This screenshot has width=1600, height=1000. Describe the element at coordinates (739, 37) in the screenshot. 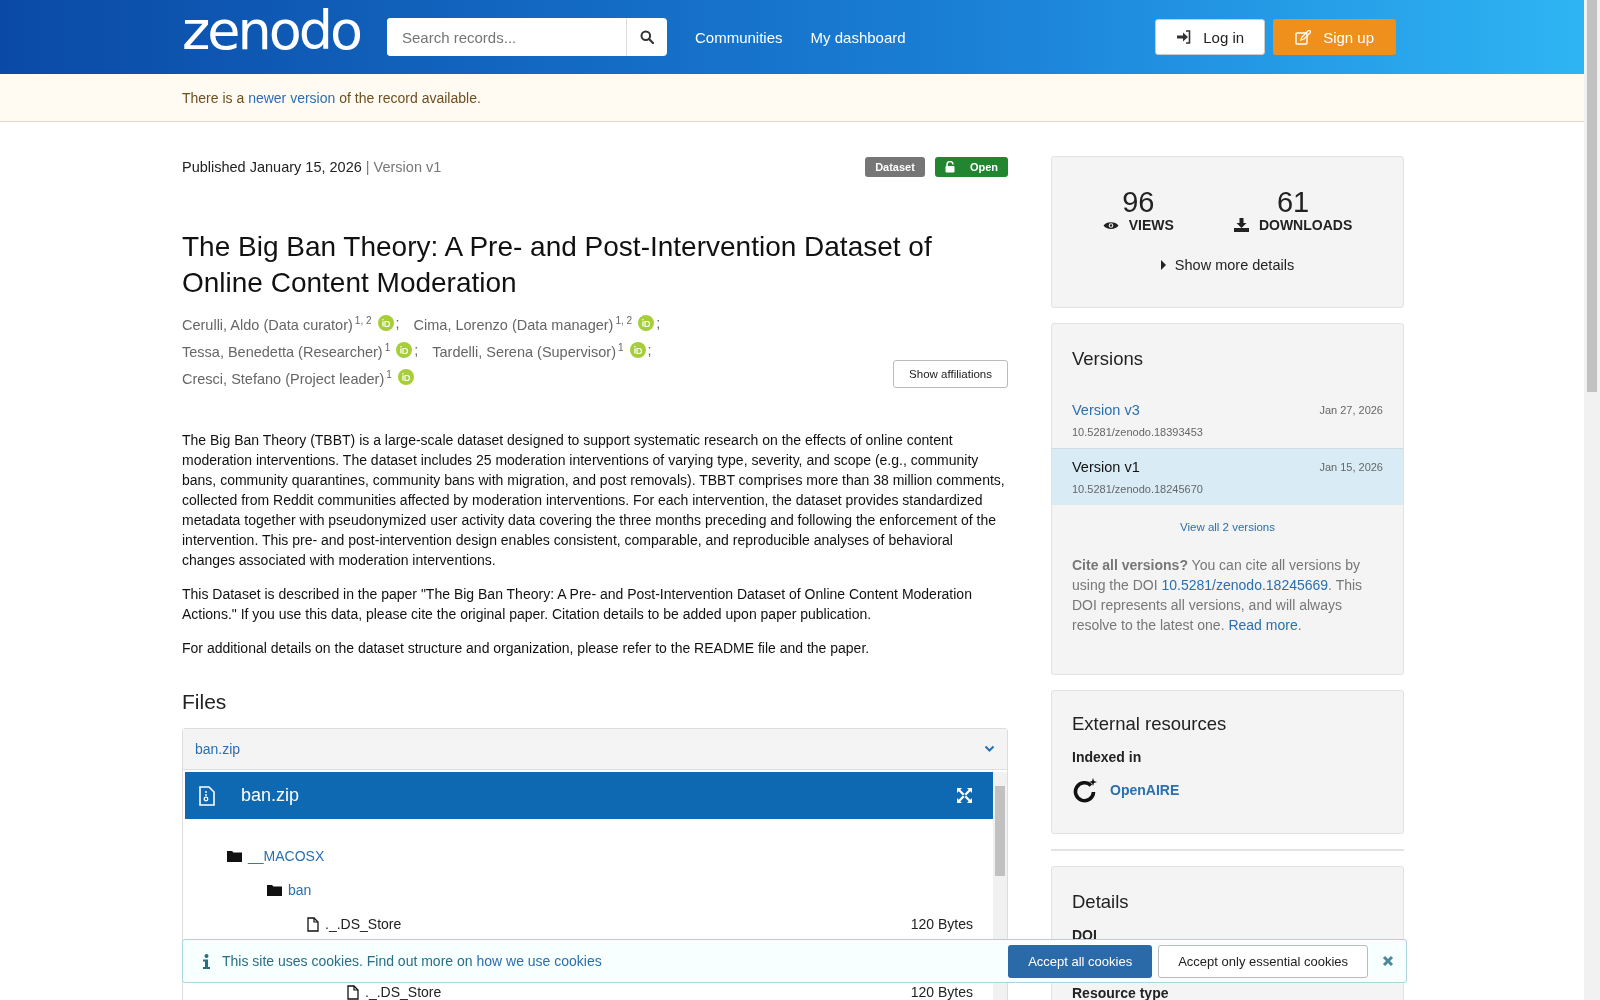

I see `nav-link: Communities` at that location.